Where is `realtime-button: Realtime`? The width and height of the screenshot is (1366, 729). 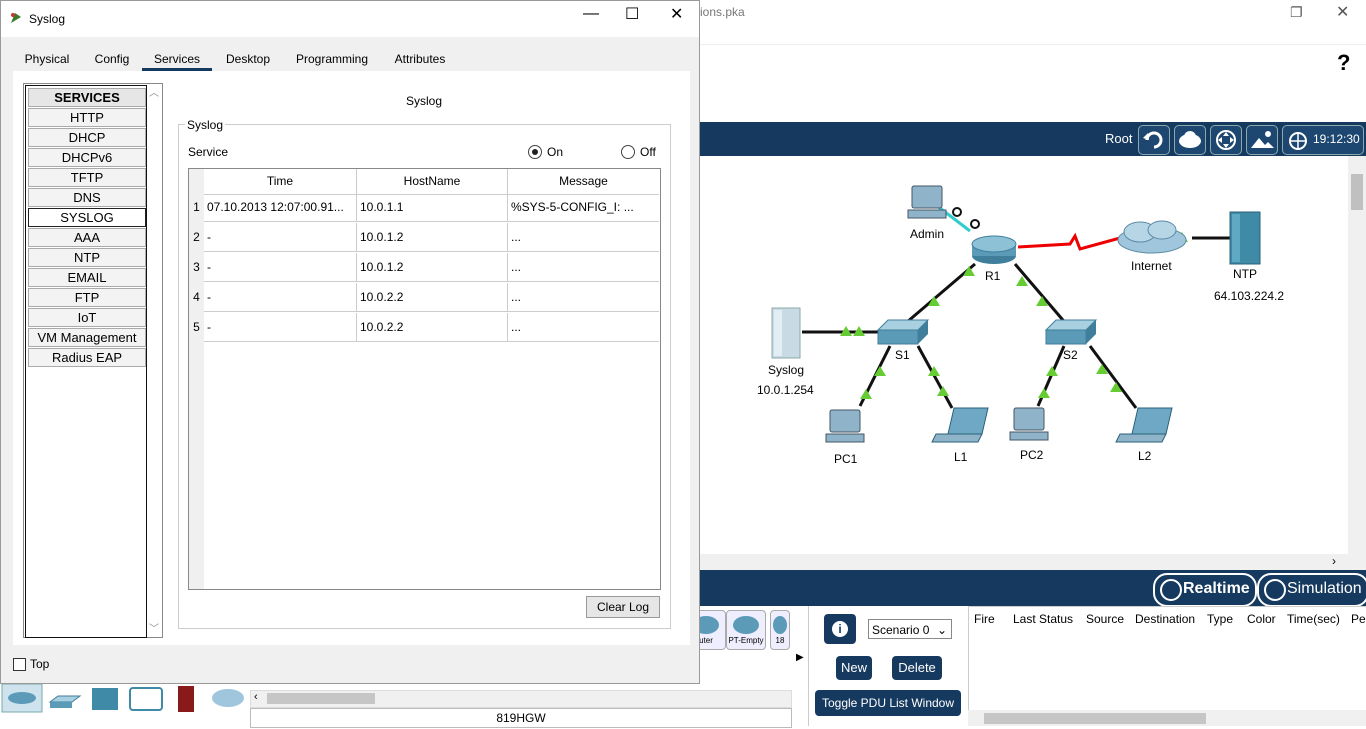 realtime-button: Realtime is located at coordinates (1205, 590).